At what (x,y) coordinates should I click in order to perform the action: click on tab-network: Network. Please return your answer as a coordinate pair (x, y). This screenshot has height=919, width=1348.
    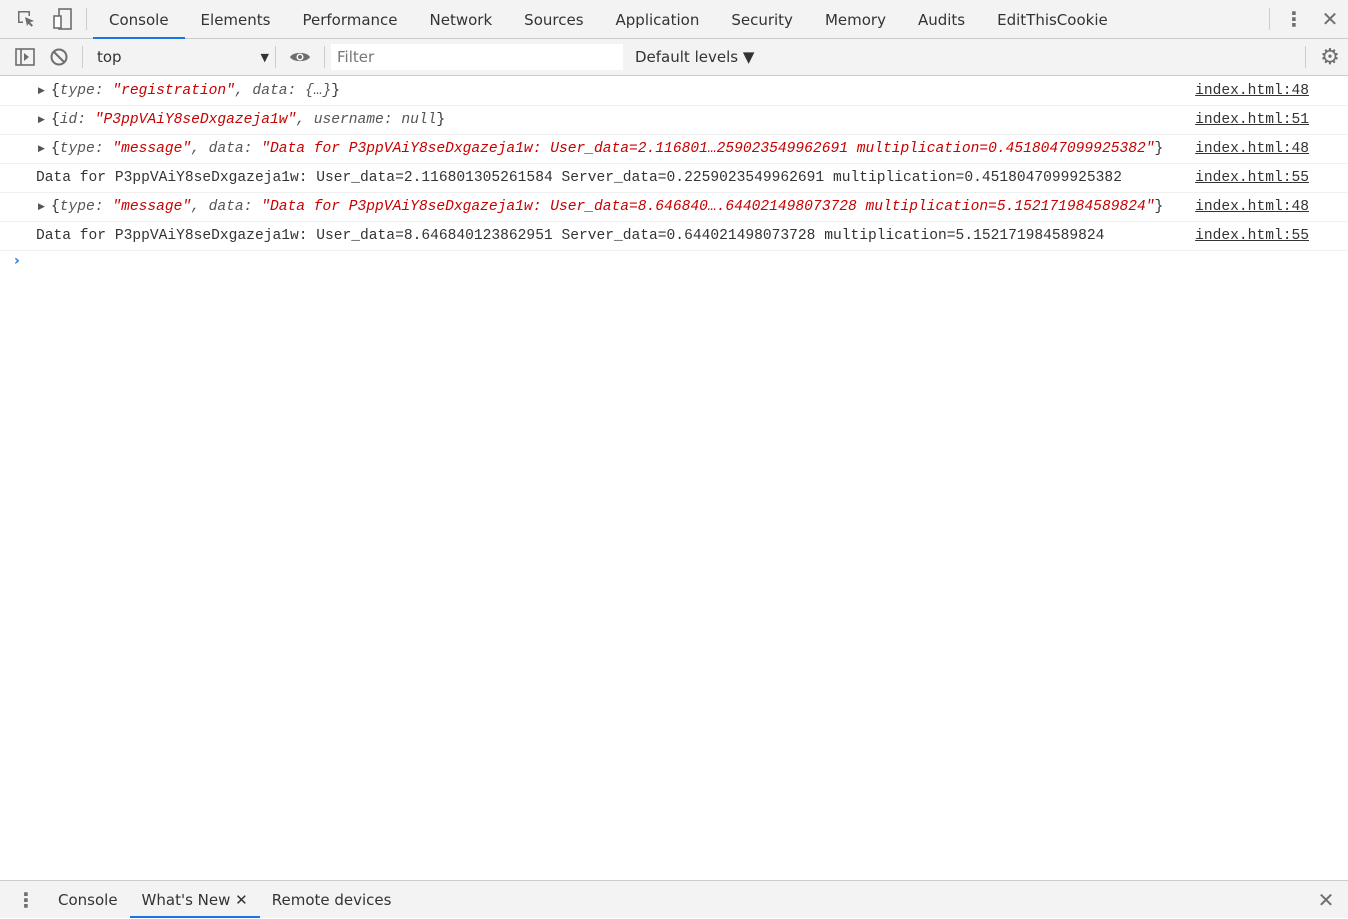
    Looking at the image, I should click on (461, 19).